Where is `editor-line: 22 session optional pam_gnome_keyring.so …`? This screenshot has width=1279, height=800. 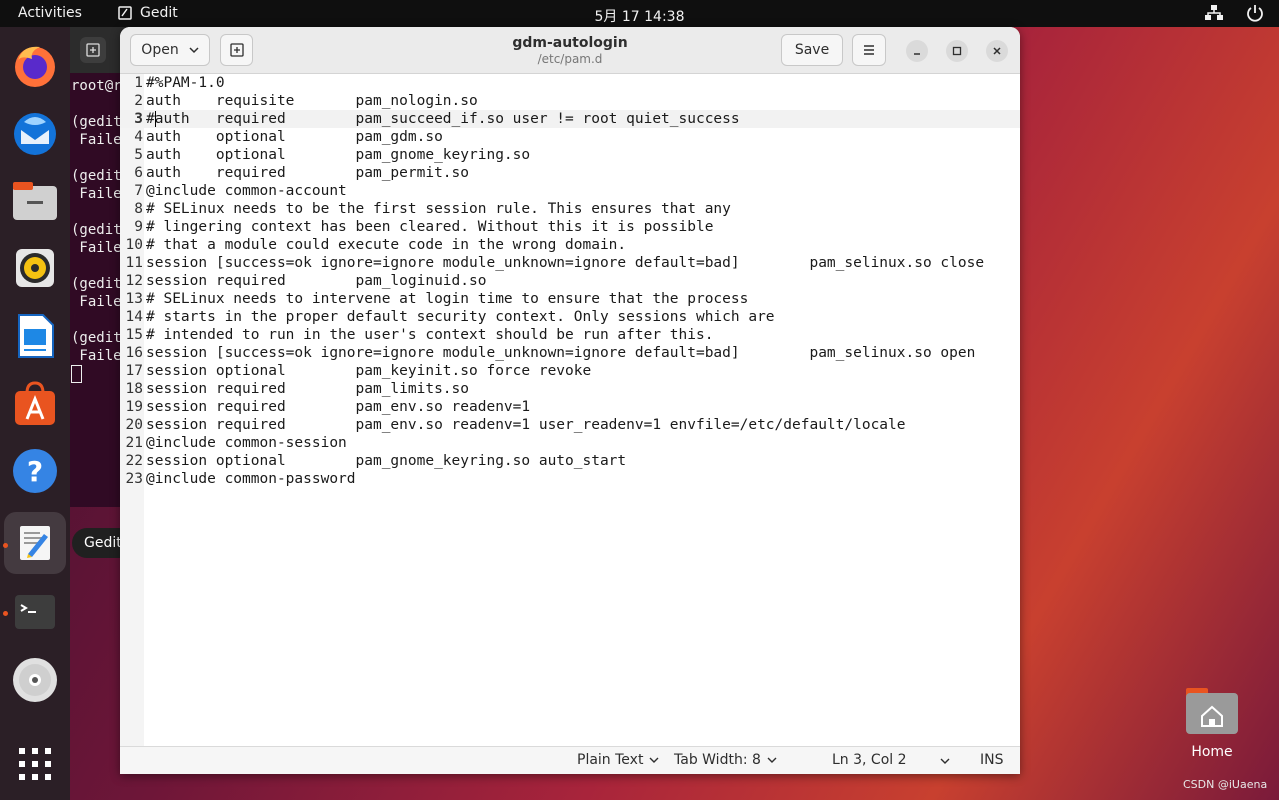 editor-line: 22 session optional pam_gnome_keyring.so … is located at coordinates (570, 461).